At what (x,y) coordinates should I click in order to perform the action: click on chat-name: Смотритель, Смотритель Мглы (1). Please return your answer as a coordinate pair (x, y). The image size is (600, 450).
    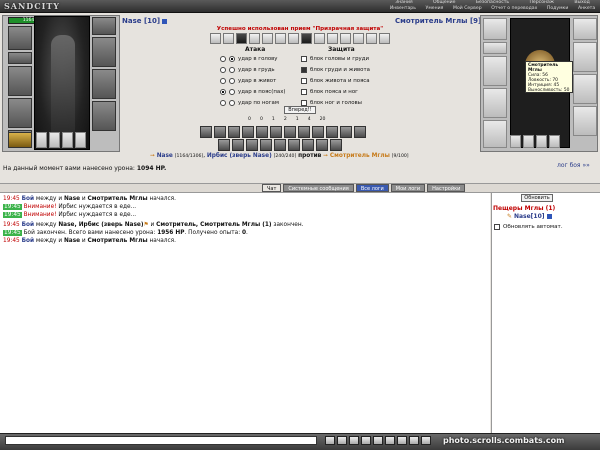
    Looking at the image, I should click on (213, 225).